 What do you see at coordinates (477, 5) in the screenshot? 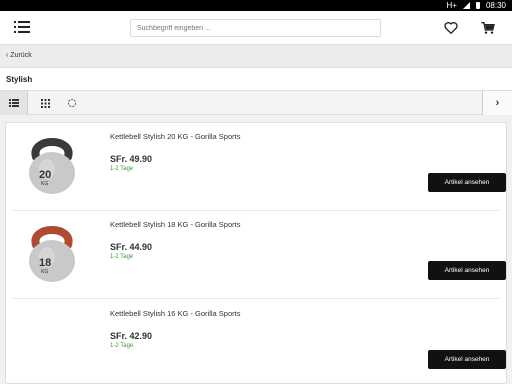
I see `battery-icon` at bounding box center [477, 5].